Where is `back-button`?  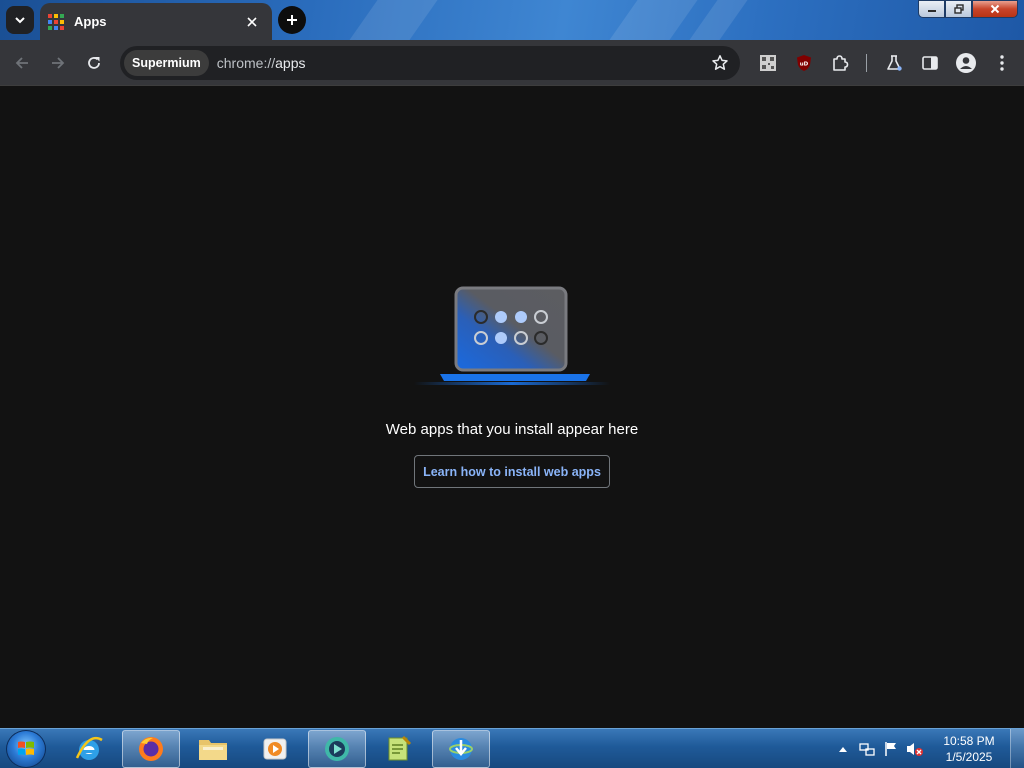 back-button is located at coordinates (22, 63).